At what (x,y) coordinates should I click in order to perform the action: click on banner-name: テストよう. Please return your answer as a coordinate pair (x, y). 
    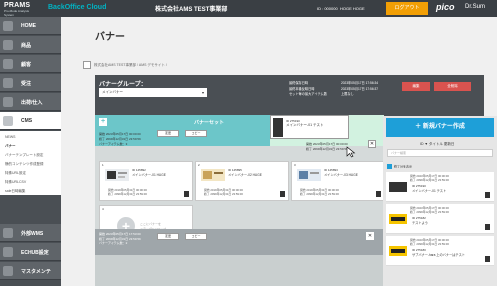
    Looking at the image, I should click on (420, 223).